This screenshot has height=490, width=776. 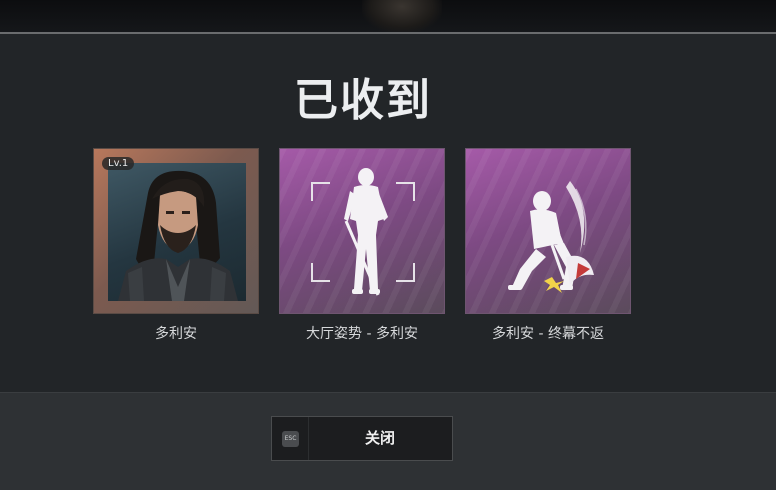 What do you see at coordinates (402, 16) in the screenshot?
I see `character-silhouette` at bounding box center [402, 16].